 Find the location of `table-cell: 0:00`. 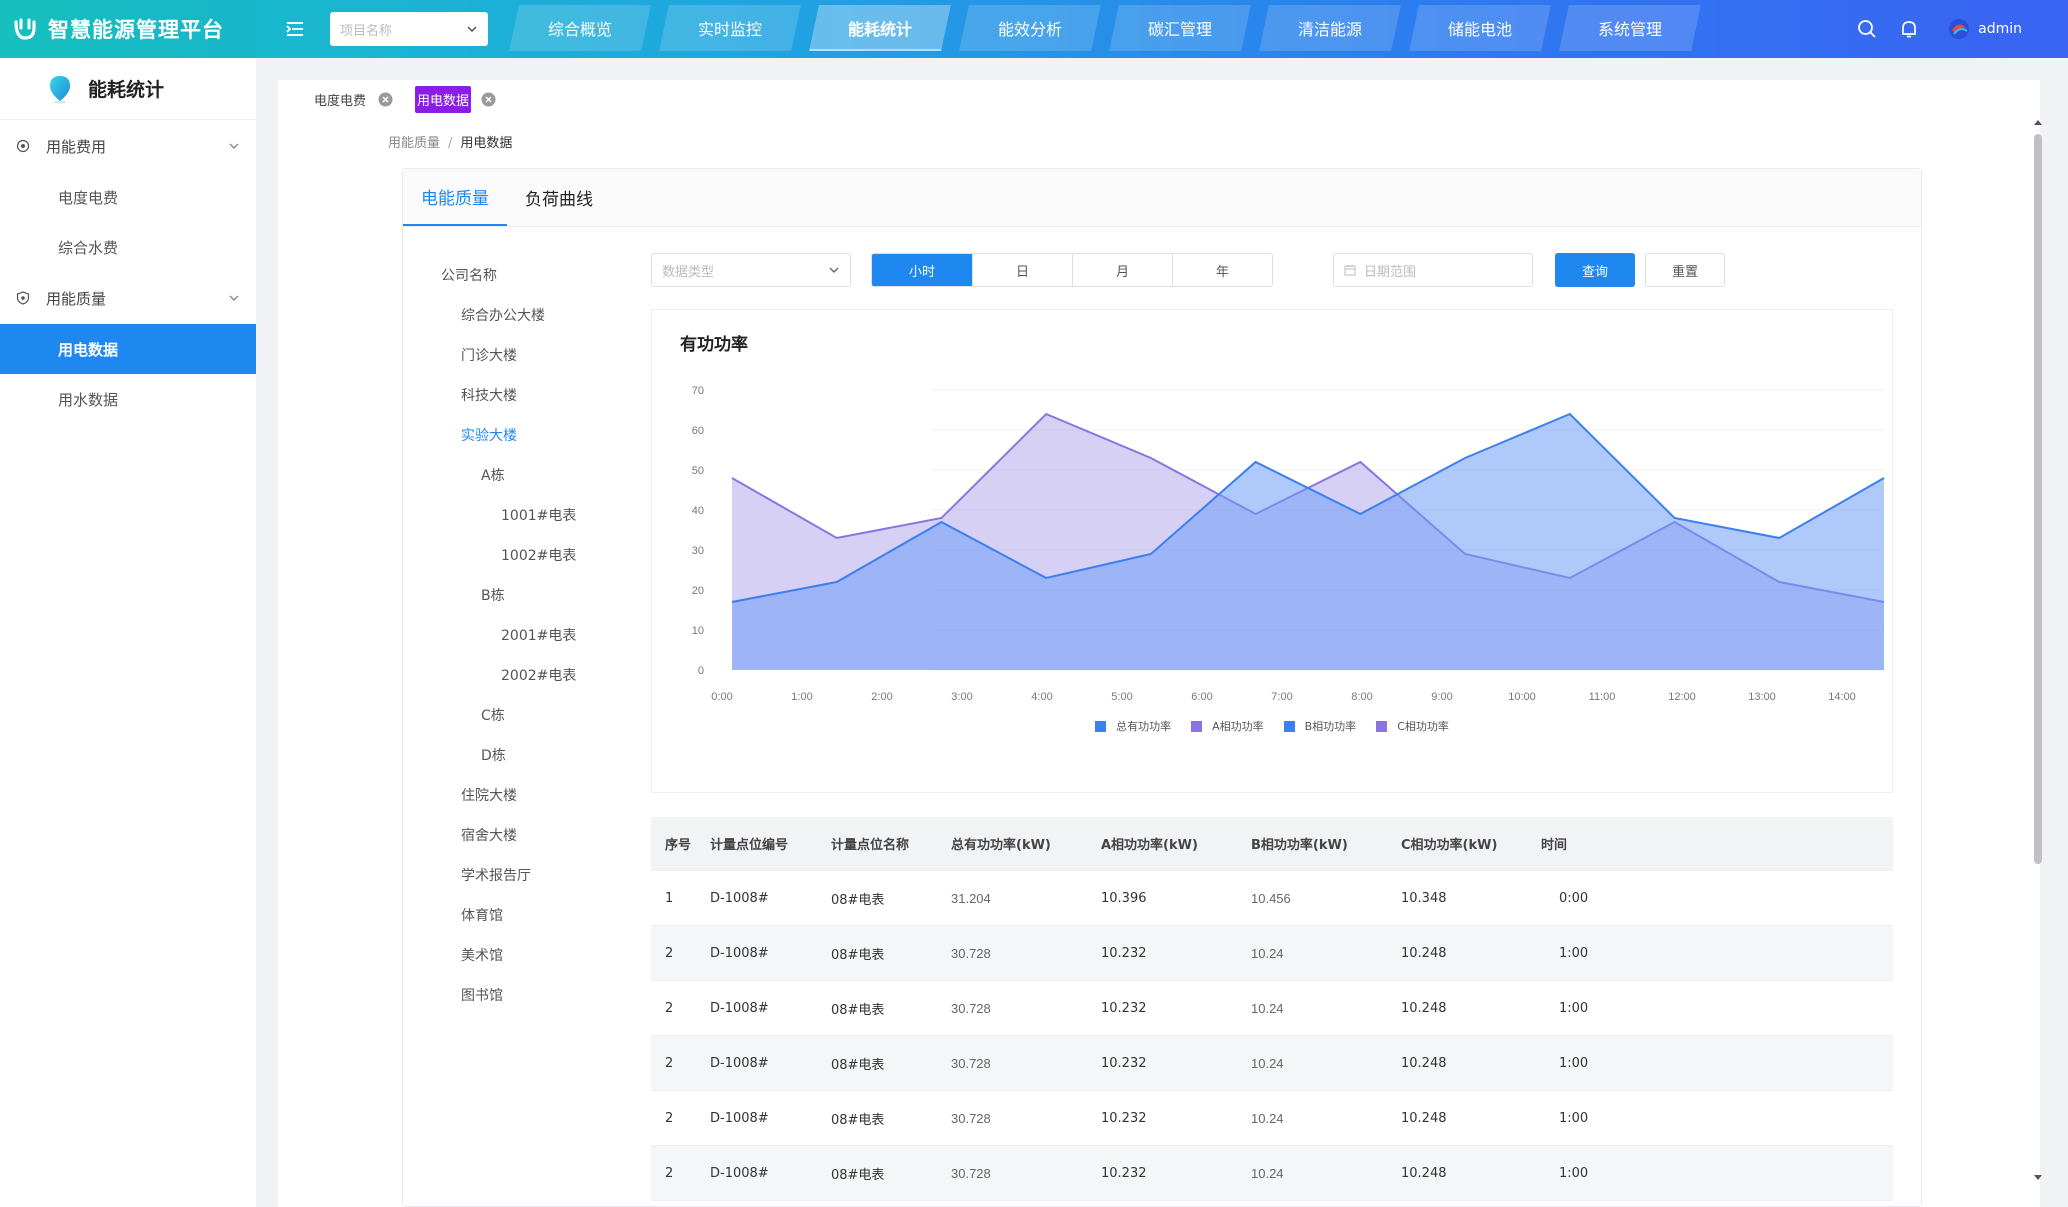

table-cell: 0:00 is located at coordinates (1574, 898).